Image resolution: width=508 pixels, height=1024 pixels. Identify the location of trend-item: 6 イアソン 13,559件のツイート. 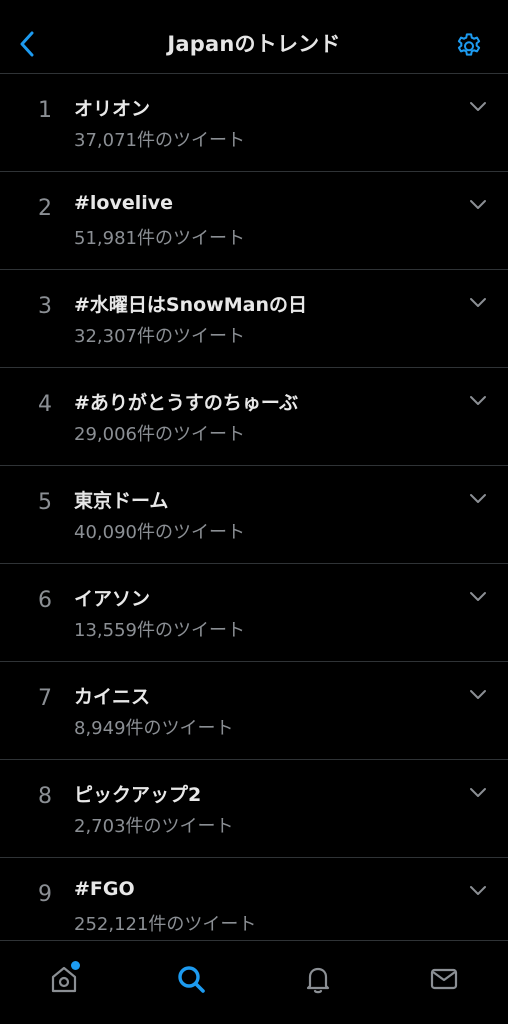
(254, 613).